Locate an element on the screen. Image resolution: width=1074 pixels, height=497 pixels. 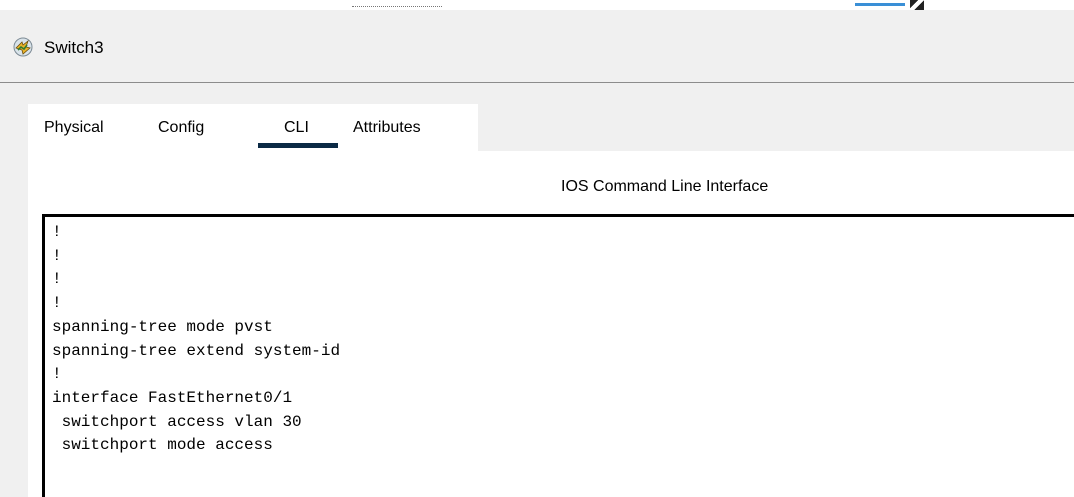
tab-cli: CLI is located at coordinates (296, 128).